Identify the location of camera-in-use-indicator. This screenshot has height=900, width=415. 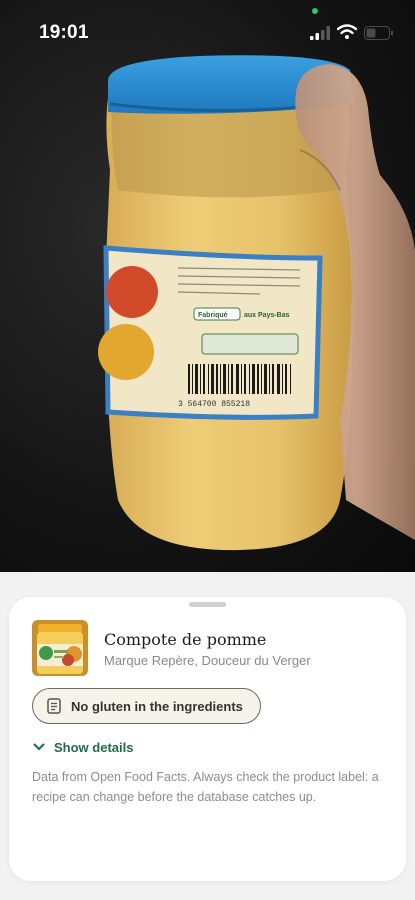
(315, 11).